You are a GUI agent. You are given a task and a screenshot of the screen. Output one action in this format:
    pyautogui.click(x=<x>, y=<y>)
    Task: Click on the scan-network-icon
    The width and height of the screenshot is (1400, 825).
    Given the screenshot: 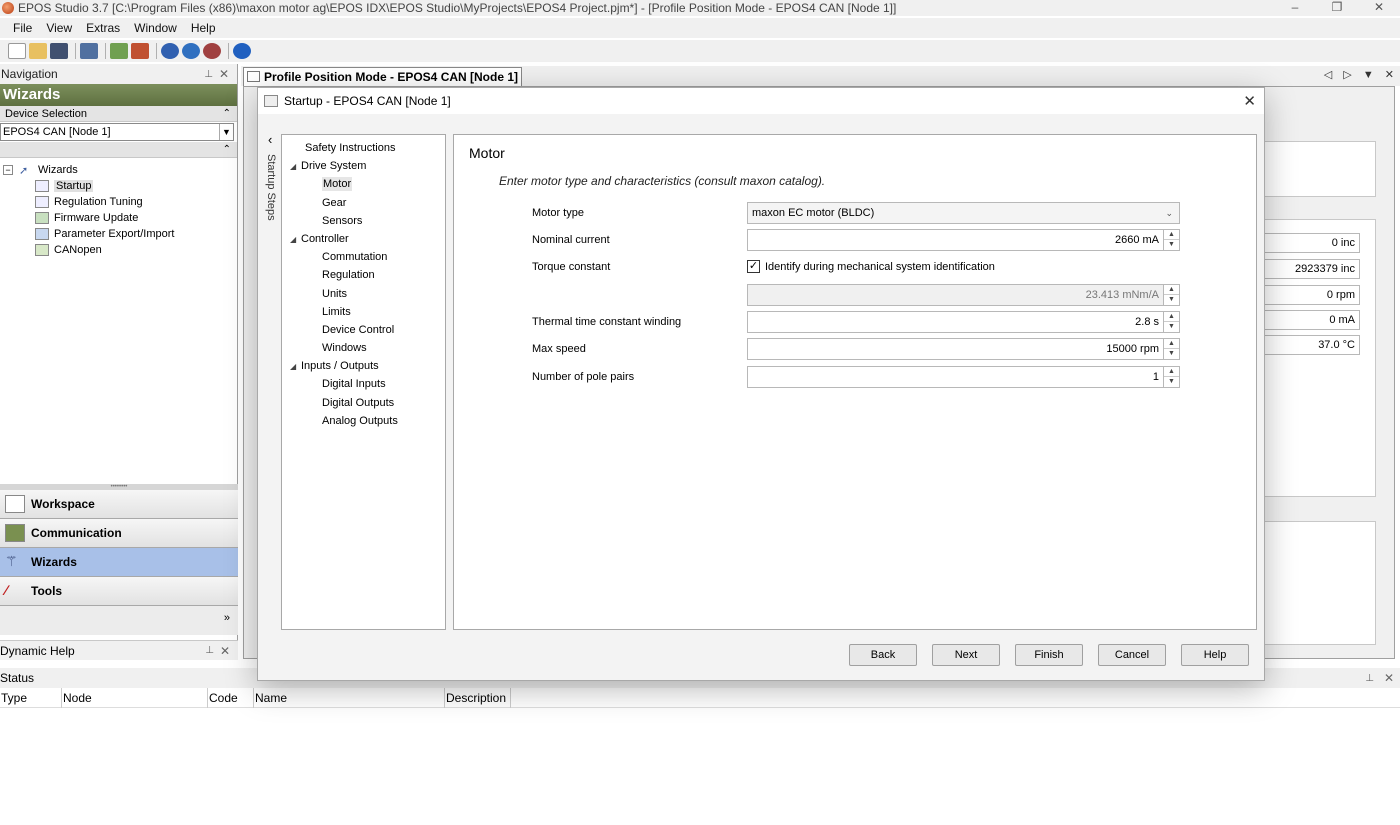 What is the action you would take?
    pyautogui.click(x=170, y=51)
    